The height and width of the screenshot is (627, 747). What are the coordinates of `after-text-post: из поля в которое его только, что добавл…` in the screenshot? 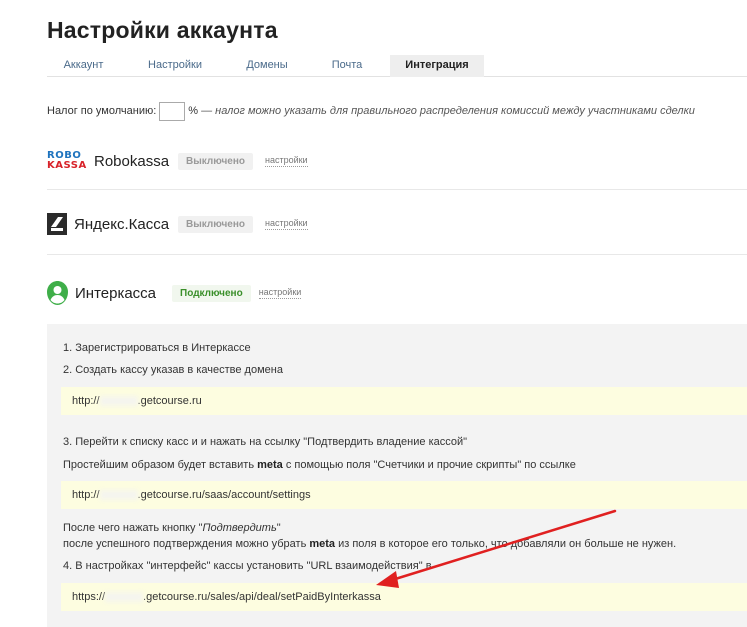 It's located at (506, 544).